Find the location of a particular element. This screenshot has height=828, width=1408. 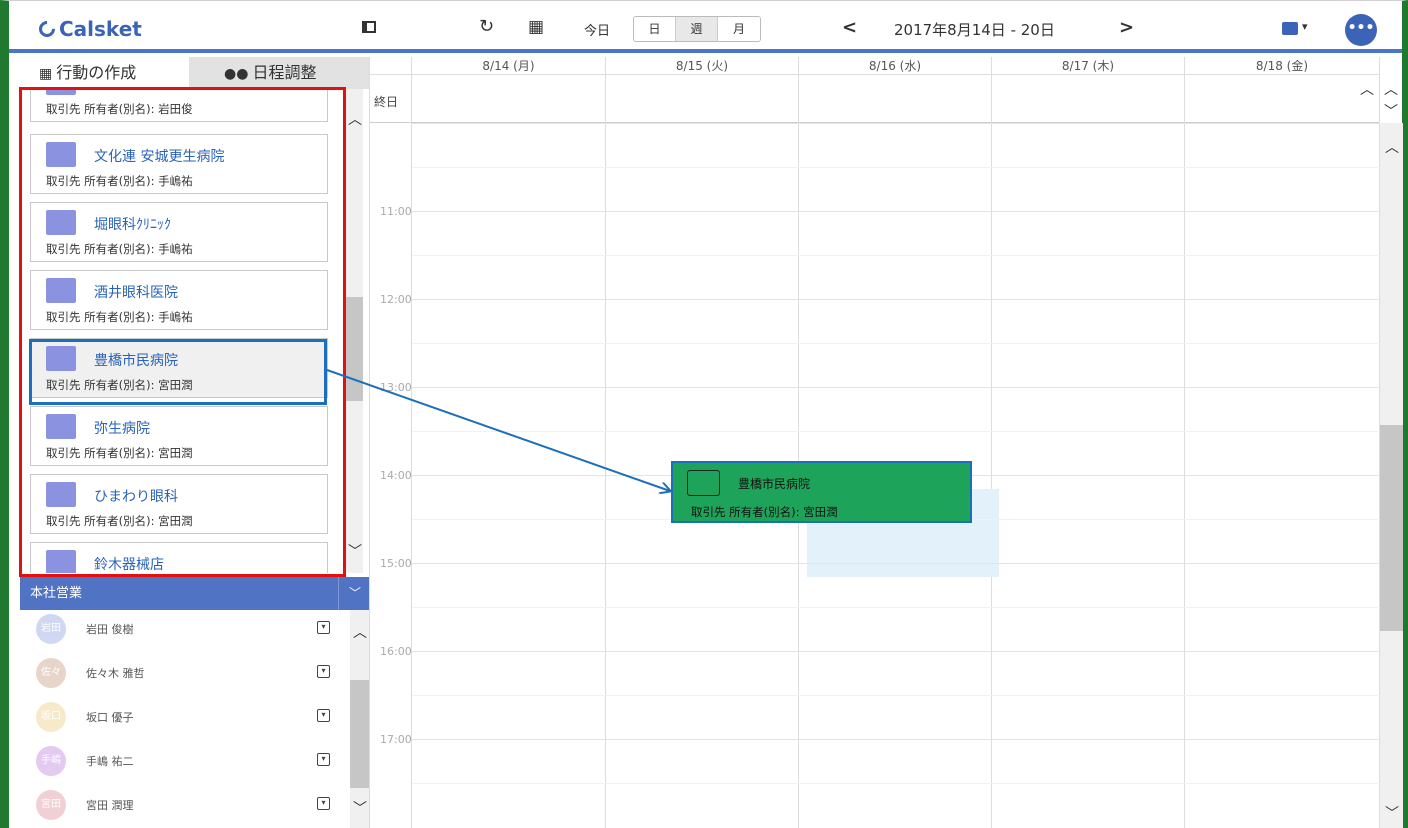

member-row: 坂口 坂口 優子 ▾ is located at coordinates (185, 720).